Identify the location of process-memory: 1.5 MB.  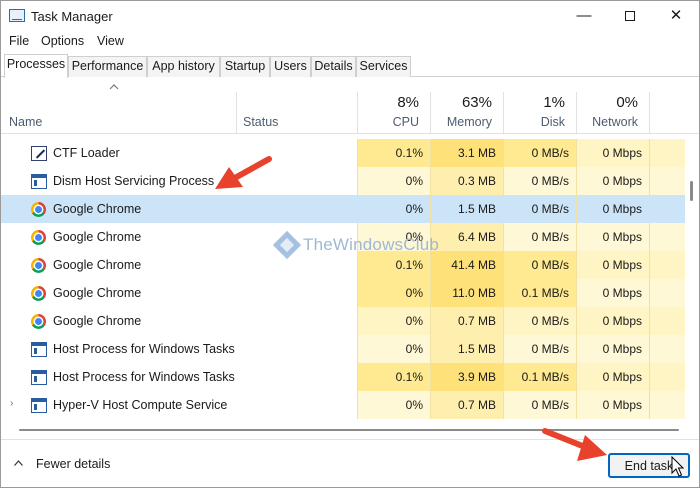
(466, 209).